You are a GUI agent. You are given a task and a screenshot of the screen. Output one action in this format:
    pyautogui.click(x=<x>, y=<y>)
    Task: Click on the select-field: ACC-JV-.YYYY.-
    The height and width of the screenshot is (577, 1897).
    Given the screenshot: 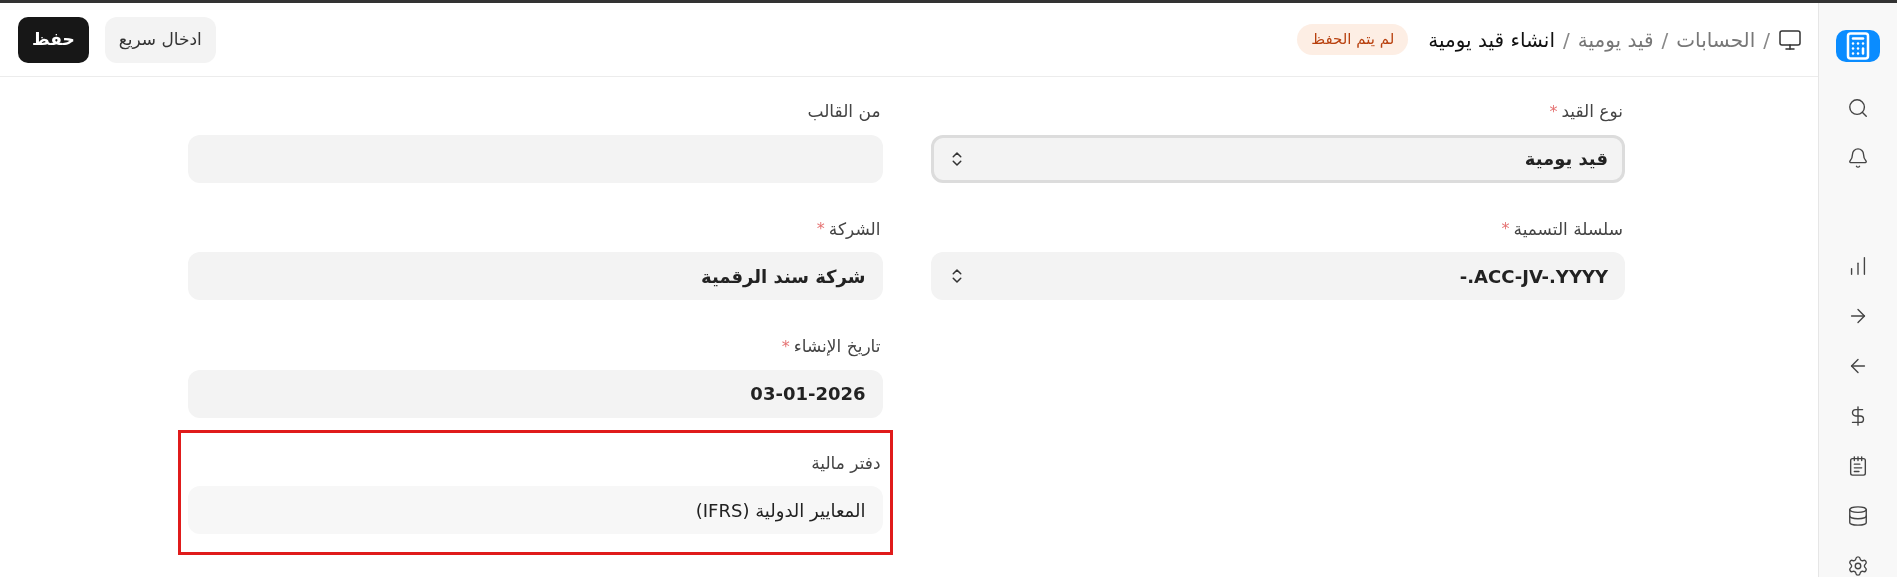 What is the action you would take?
    pyautogui.click(x=1277, y=276)
    